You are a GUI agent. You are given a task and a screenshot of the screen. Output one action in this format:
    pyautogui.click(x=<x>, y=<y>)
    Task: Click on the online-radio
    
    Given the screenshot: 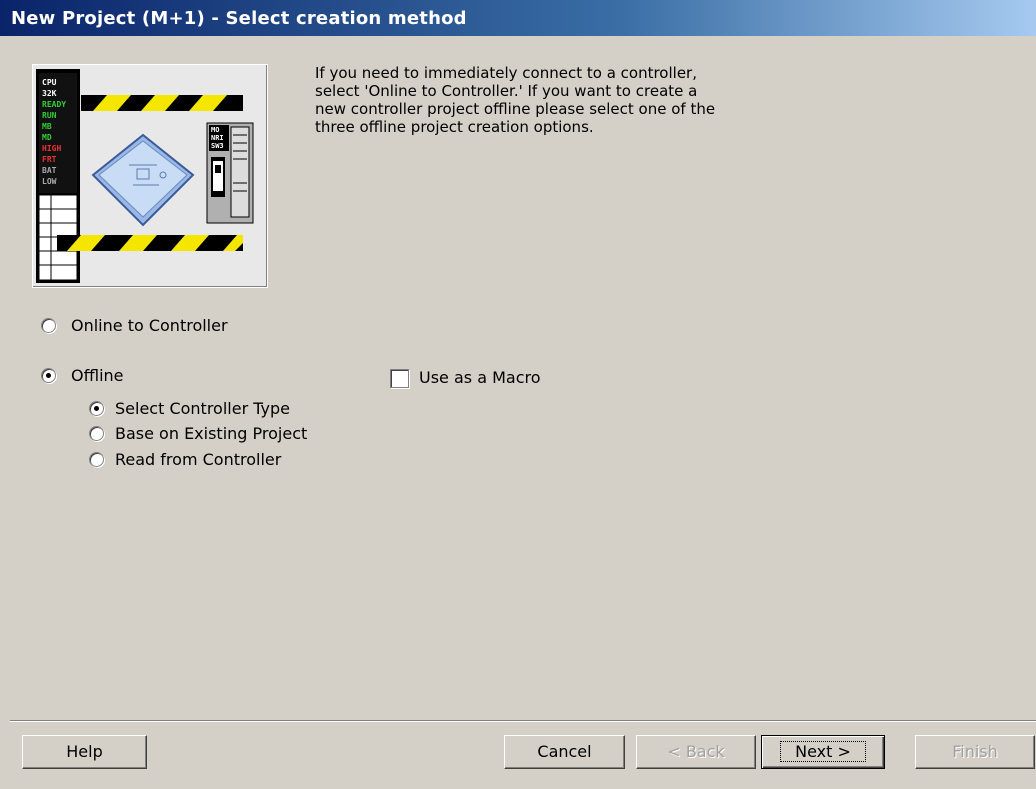 What is the action you would take?
    pyautogui.click(x=48, y=325)
    